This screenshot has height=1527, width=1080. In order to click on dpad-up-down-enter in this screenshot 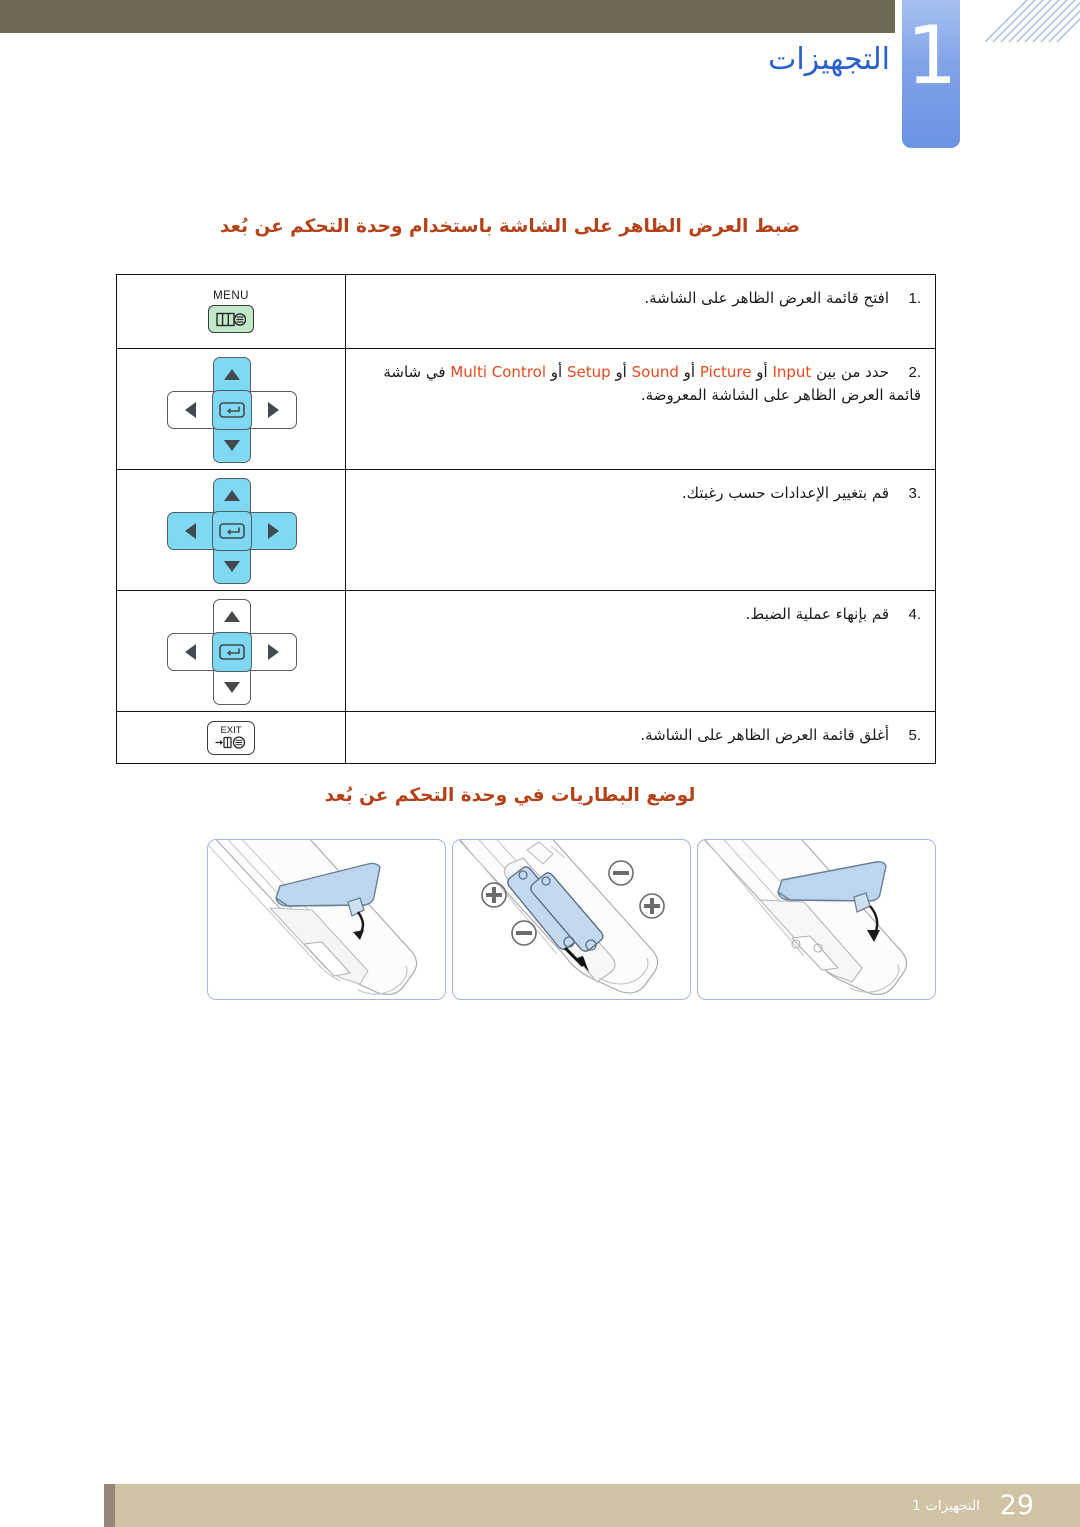, I will do `click(232, 410)`.